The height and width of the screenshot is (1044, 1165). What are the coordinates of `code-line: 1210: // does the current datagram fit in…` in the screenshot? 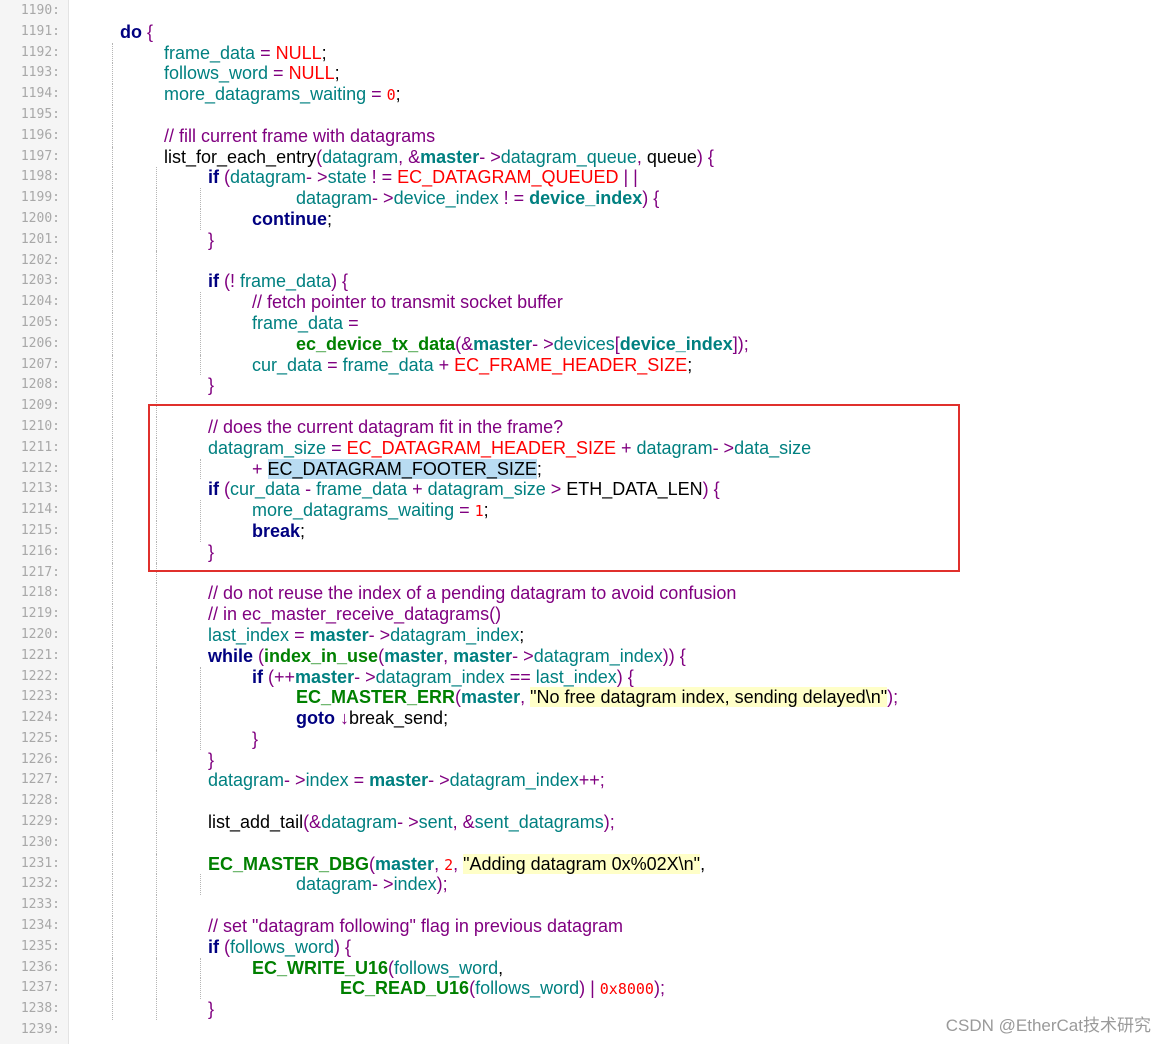 It's located at (582, 427).